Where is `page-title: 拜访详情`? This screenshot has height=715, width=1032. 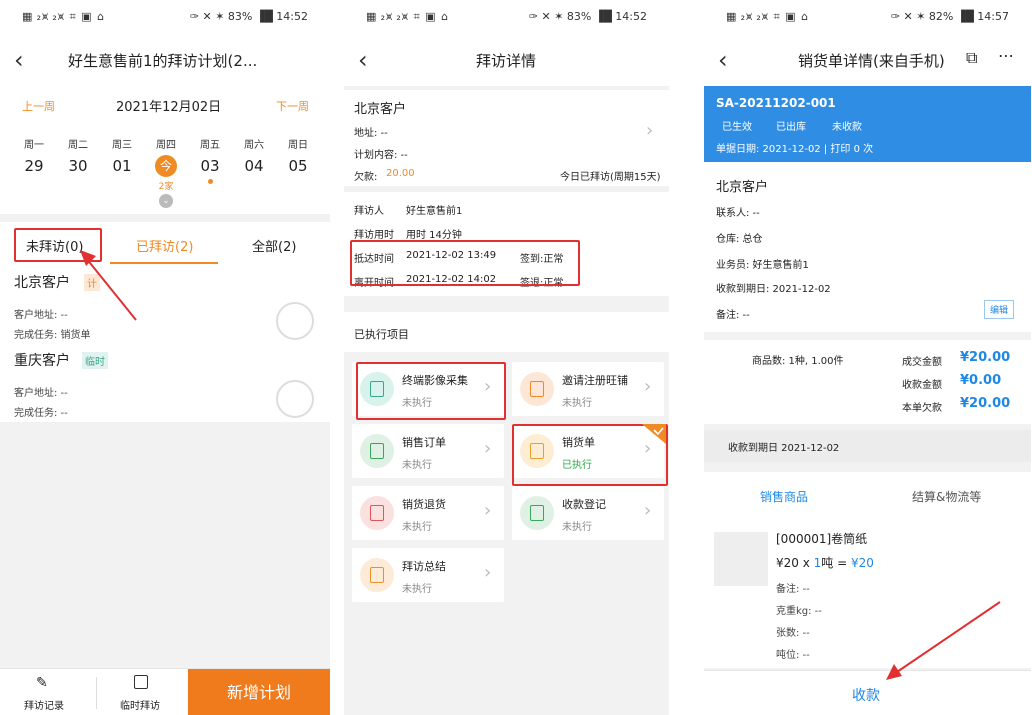 page-title: 拜访详情 is located at coordinates (506, 61).